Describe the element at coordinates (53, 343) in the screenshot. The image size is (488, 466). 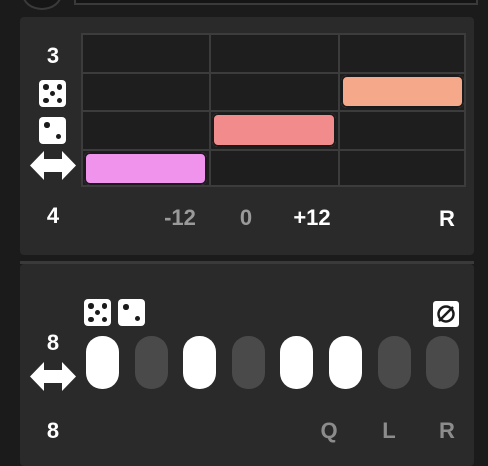
I see `steps-value: 8` at that location.